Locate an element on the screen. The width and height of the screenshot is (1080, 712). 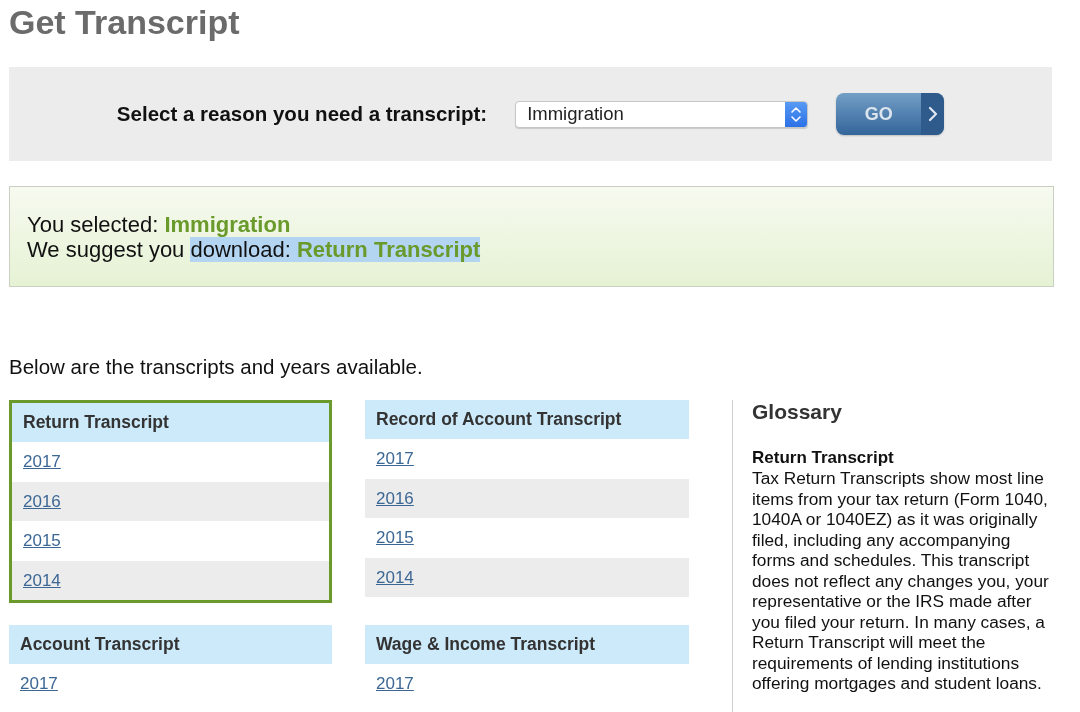
reason-select: Immigration is located at coordinates (662, 114).